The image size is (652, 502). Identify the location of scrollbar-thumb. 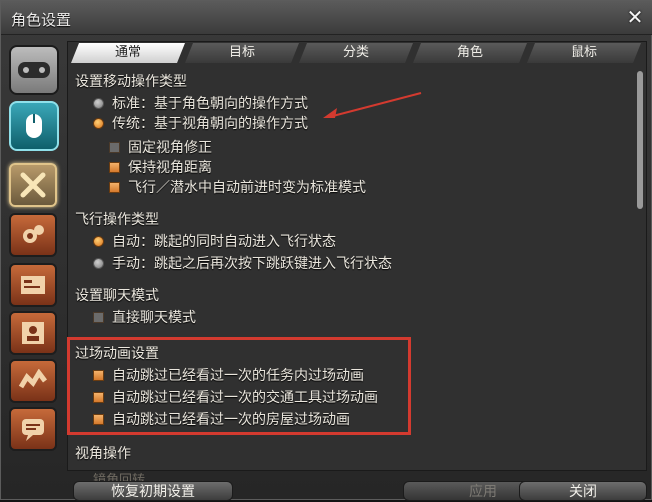
(640, 140).